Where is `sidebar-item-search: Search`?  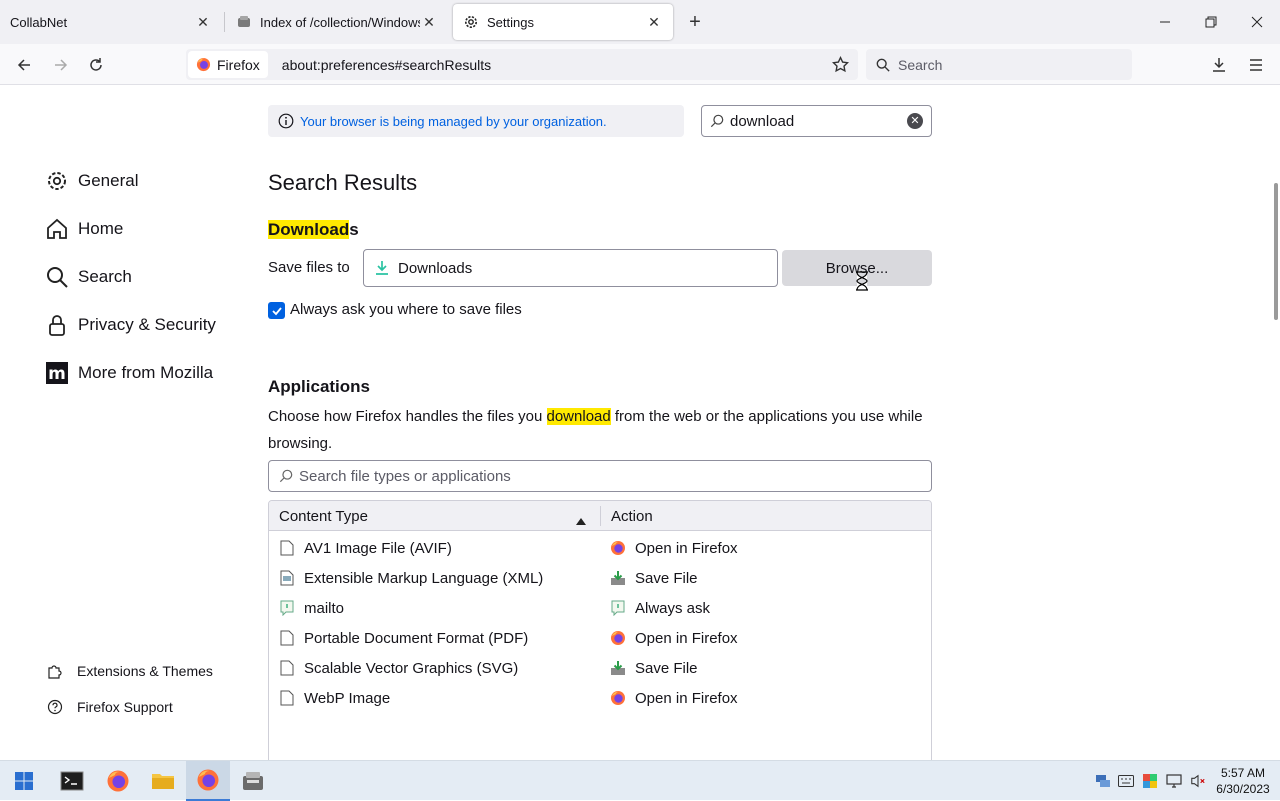 sidebar-item-search: Search is located at coordinates (88, 277).